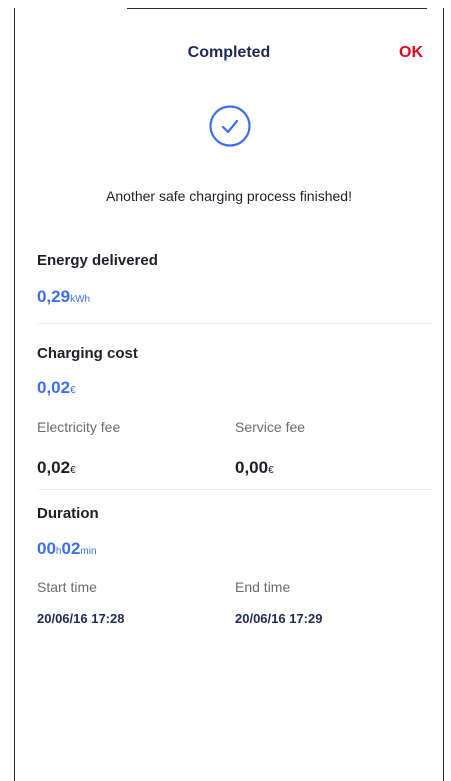  I want to click on end-time-value: 20/06/16 17:29, so click(279, 618).